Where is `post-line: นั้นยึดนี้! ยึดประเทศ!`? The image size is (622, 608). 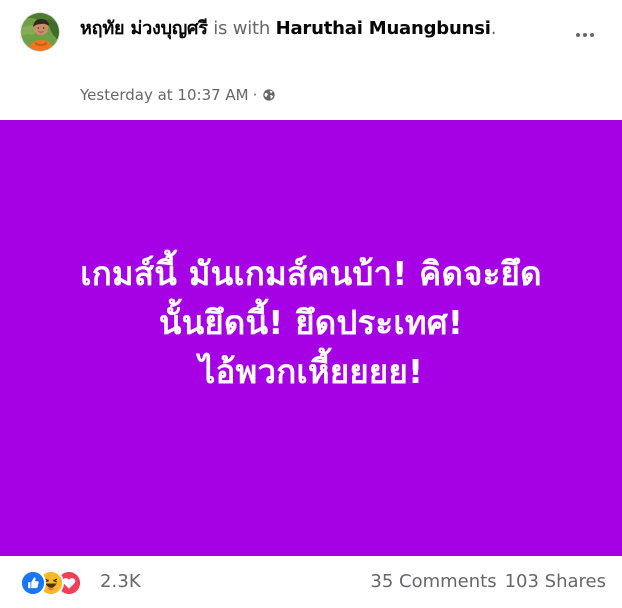
post-line: นั้นยึดนี้! ยึดประเทศ! is located at coordinates (311, 322).